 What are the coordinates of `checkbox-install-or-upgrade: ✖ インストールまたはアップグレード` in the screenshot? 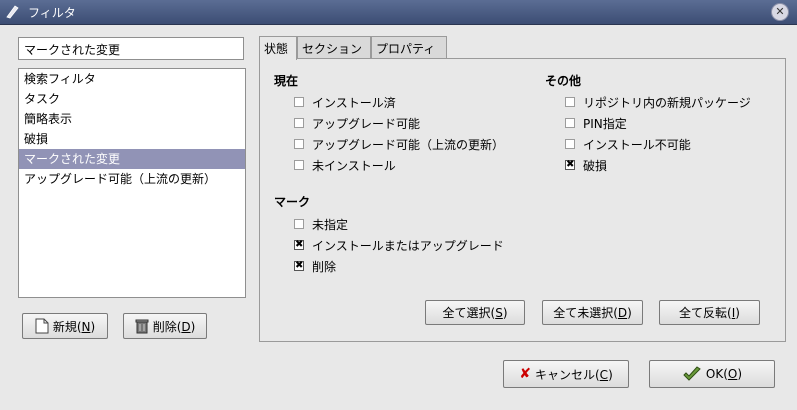 It's located at (399, 245).